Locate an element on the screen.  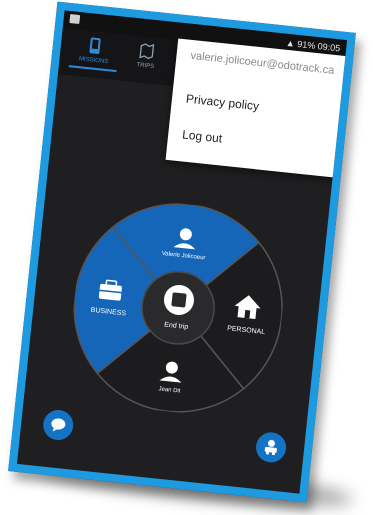
chat-button is located at coordinates (58, 425).